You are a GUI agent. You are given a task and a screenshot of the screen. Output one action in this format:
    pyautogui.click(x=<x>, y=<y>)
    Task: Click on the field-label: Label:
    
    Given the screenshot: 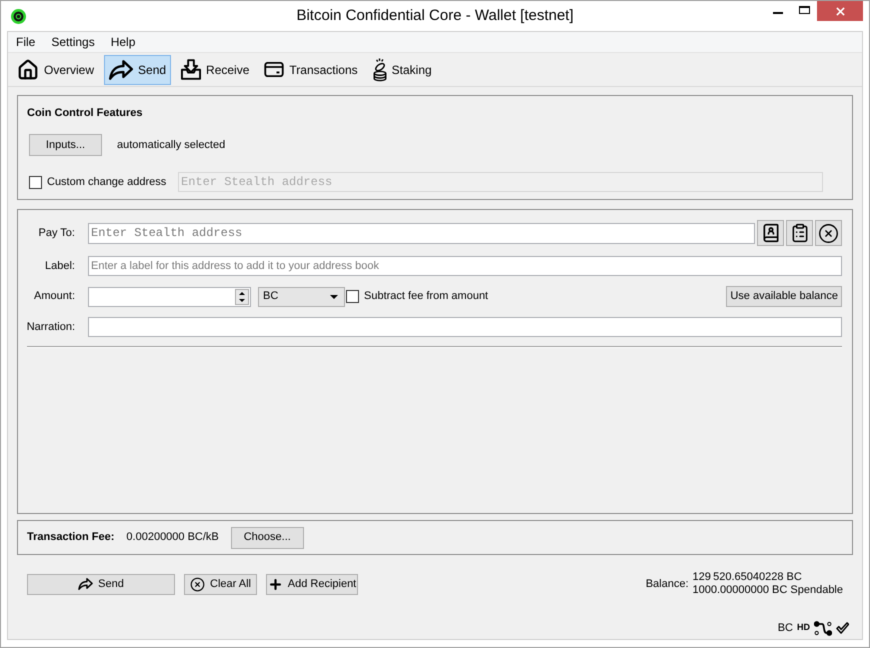 What is the action you would take?
    pyautogui.click(x=59, y=266)
    